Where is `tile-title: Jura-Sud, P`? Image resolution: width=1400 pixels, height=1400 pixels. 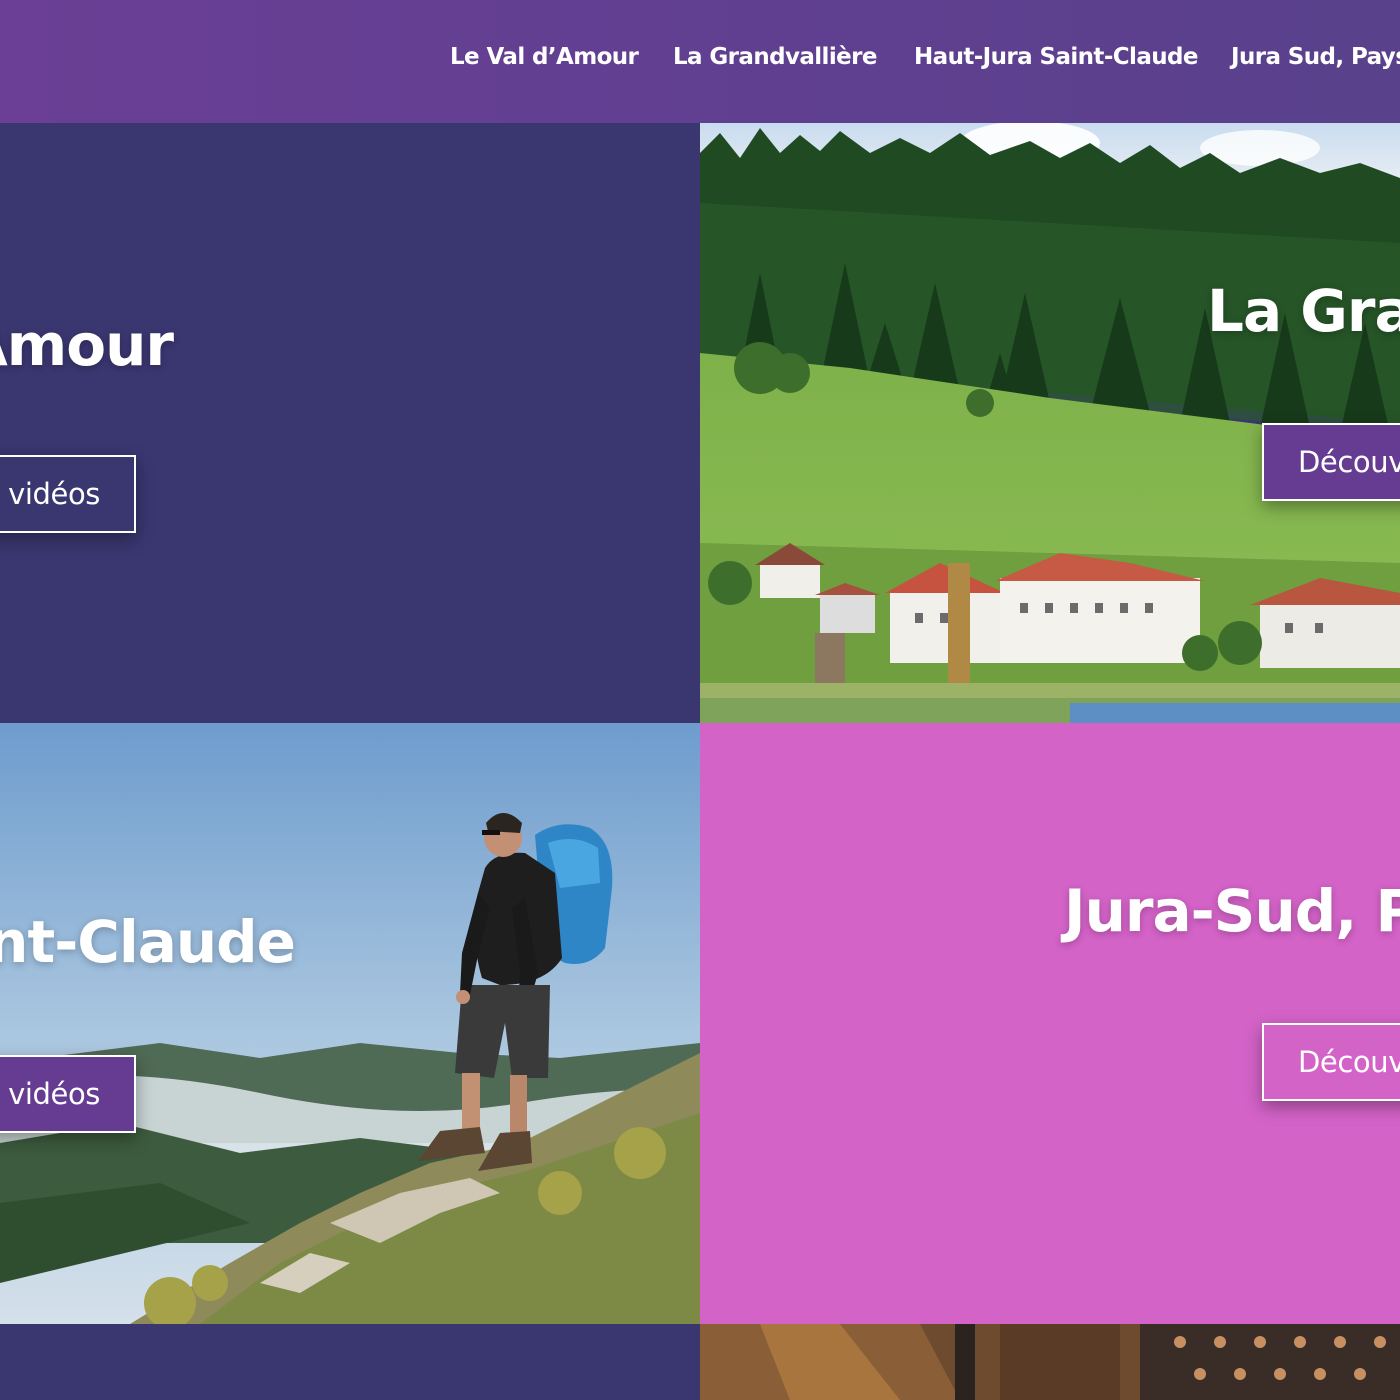
tile-title: Jura-Sud, P is located at coordinates (1232, 911).